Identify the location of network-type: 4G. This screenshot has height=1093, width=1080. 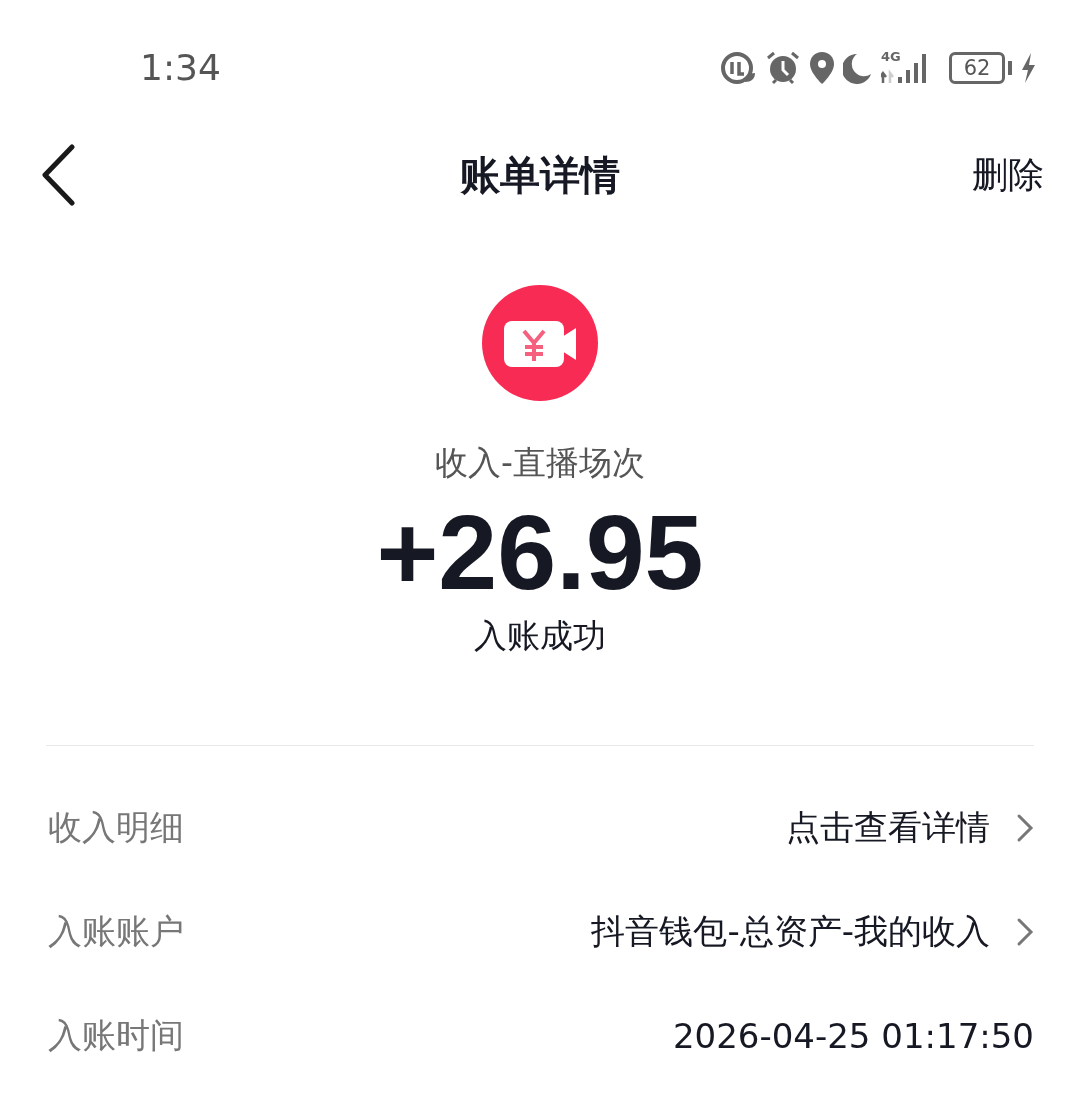
(891, 56).